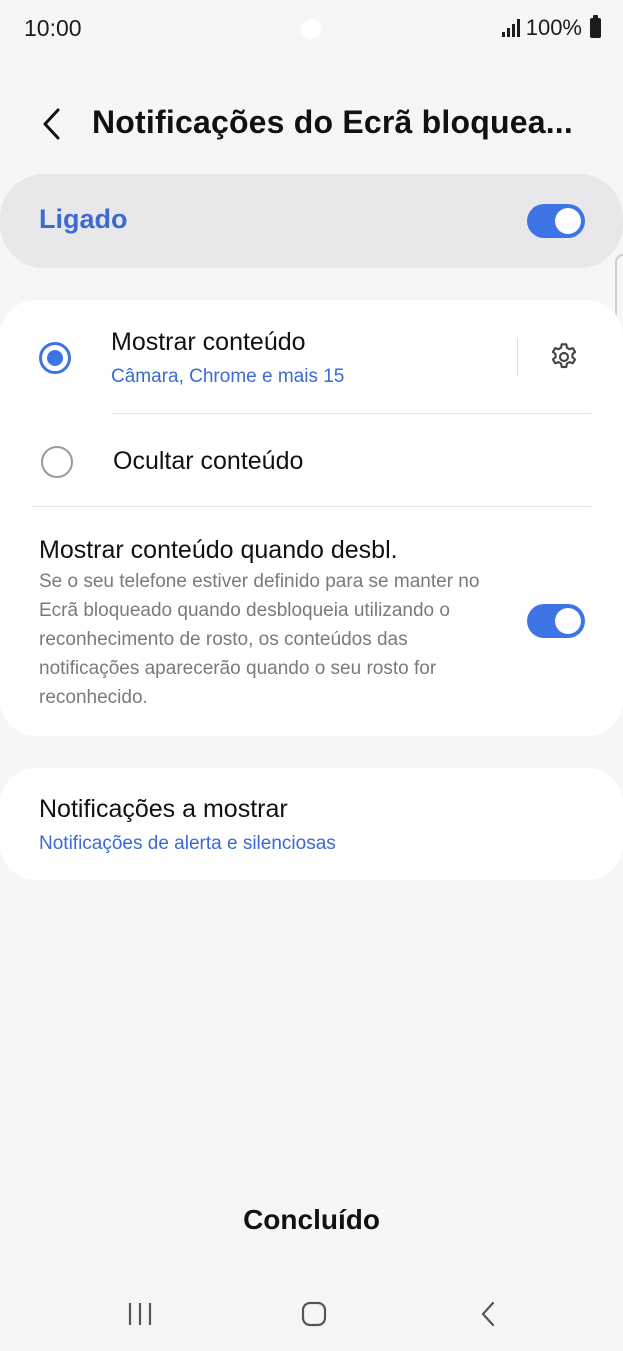 Image resolution: width=623 pixels, height=1351 pixels. I want to click on back-icon, so click(488, 1314).